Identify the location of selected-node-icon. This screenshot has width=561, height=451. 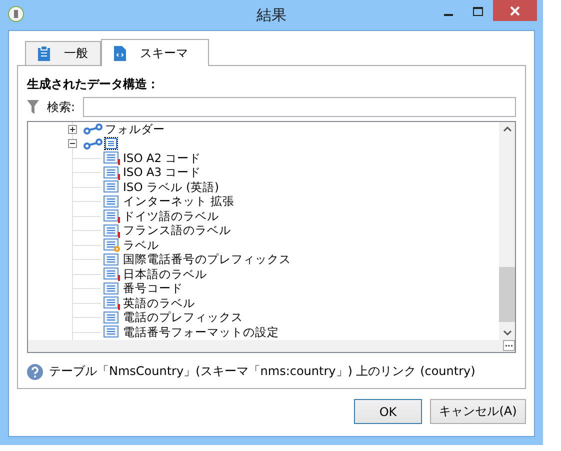
(111, 144).